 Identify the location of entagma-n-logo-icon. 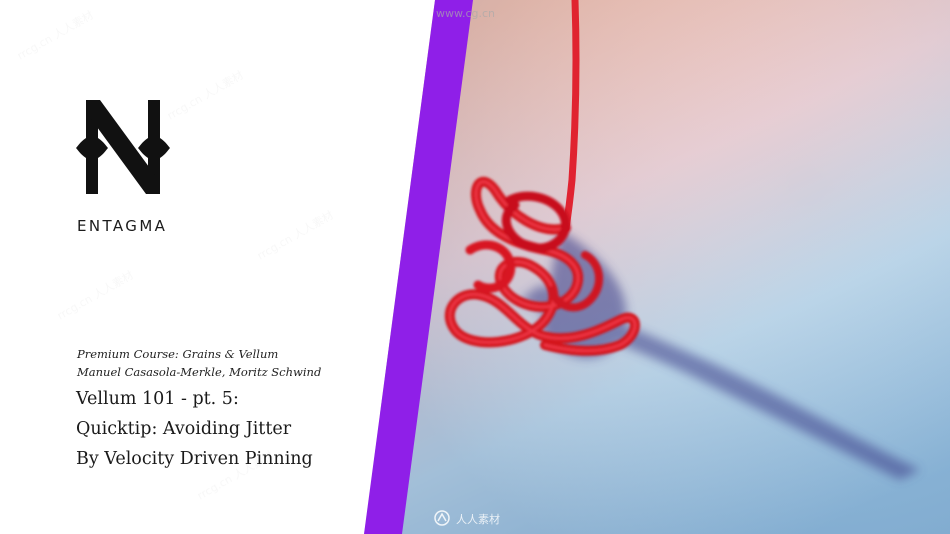
(123, 147).